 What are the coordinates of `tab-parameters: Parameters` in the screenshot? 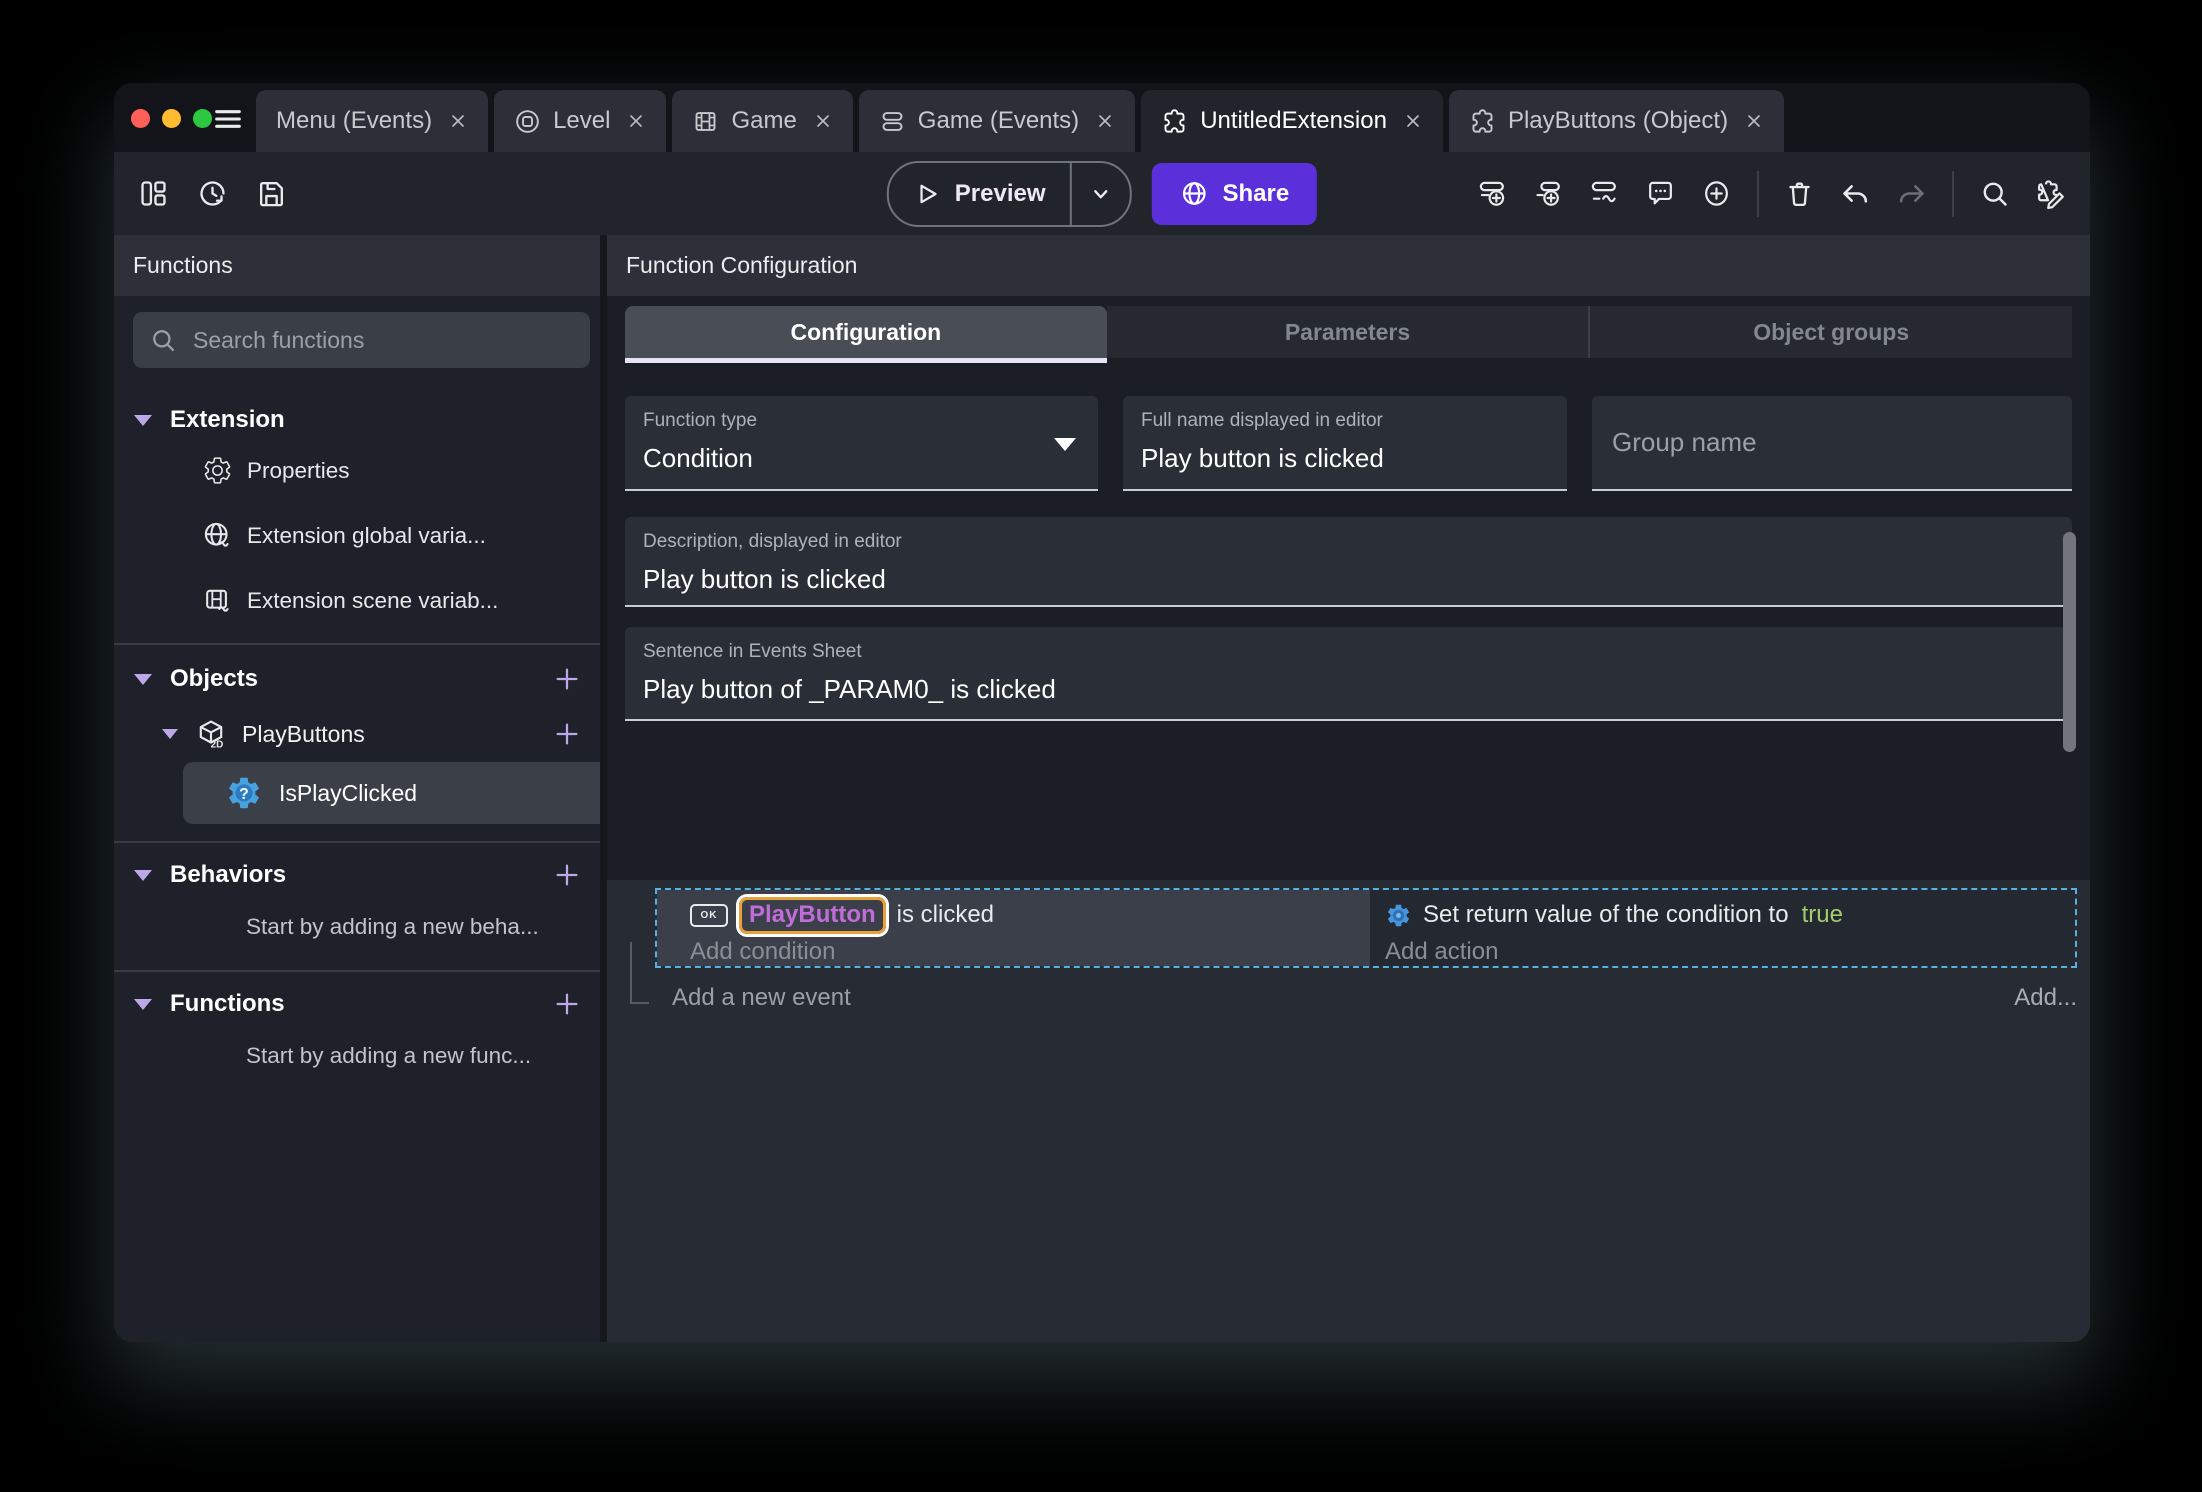 It's located at (1347, 332).